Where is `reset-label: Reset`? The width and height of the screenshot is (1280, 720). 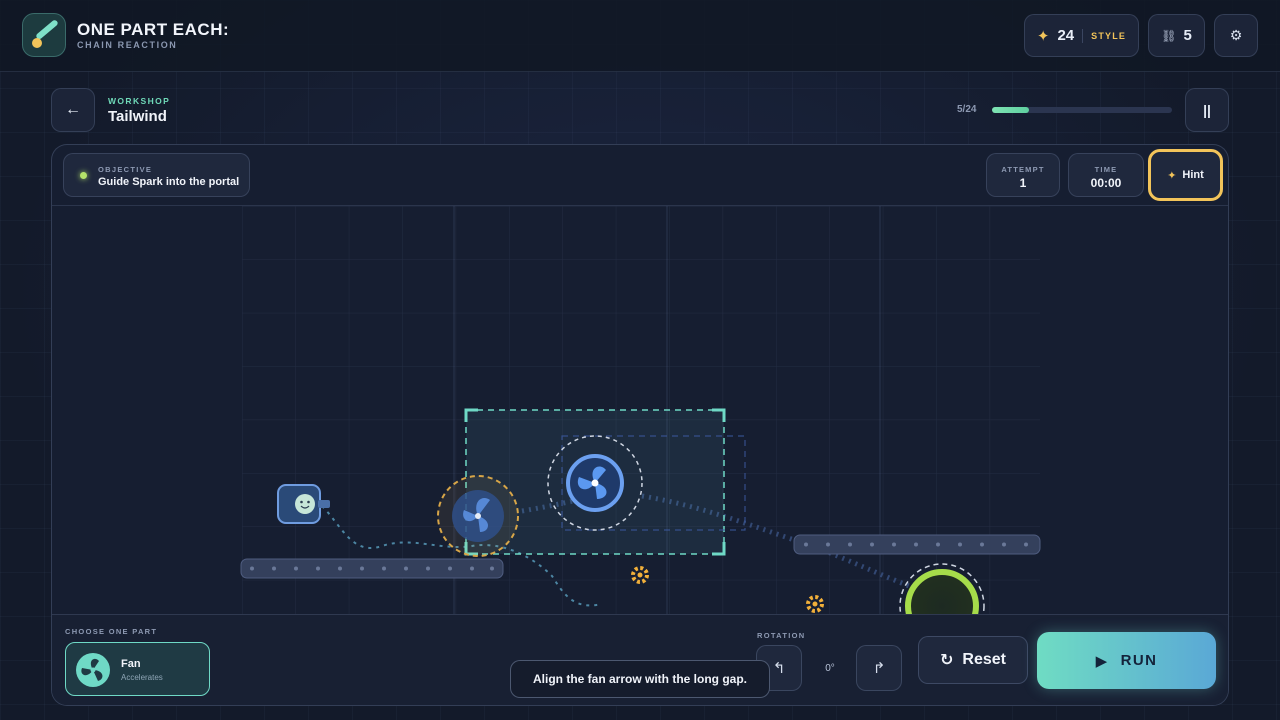 reset-label: Reset is located at coordinates (984, 659).